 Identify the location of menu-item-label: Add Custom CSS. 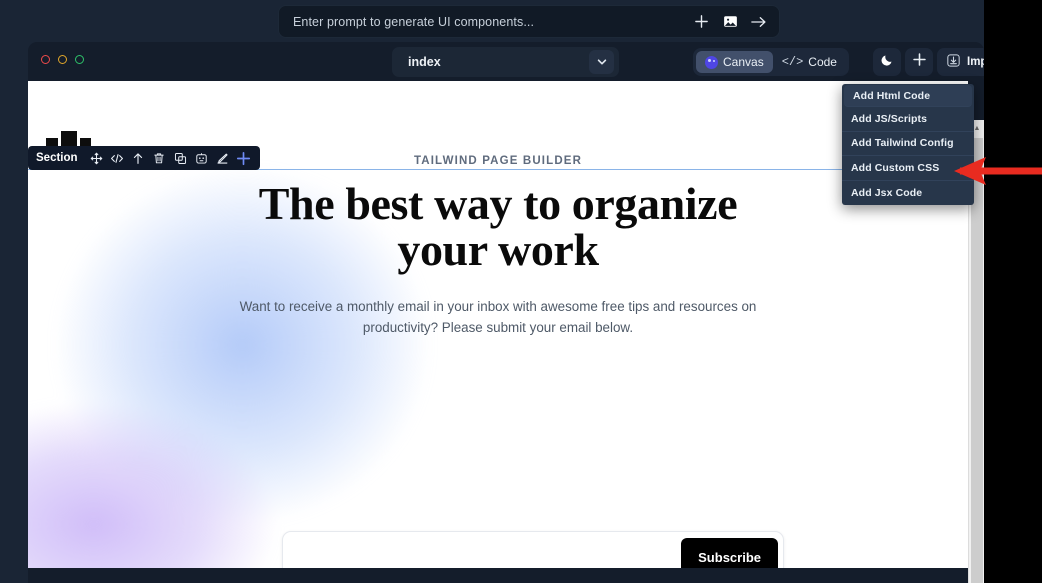
(895, 167).